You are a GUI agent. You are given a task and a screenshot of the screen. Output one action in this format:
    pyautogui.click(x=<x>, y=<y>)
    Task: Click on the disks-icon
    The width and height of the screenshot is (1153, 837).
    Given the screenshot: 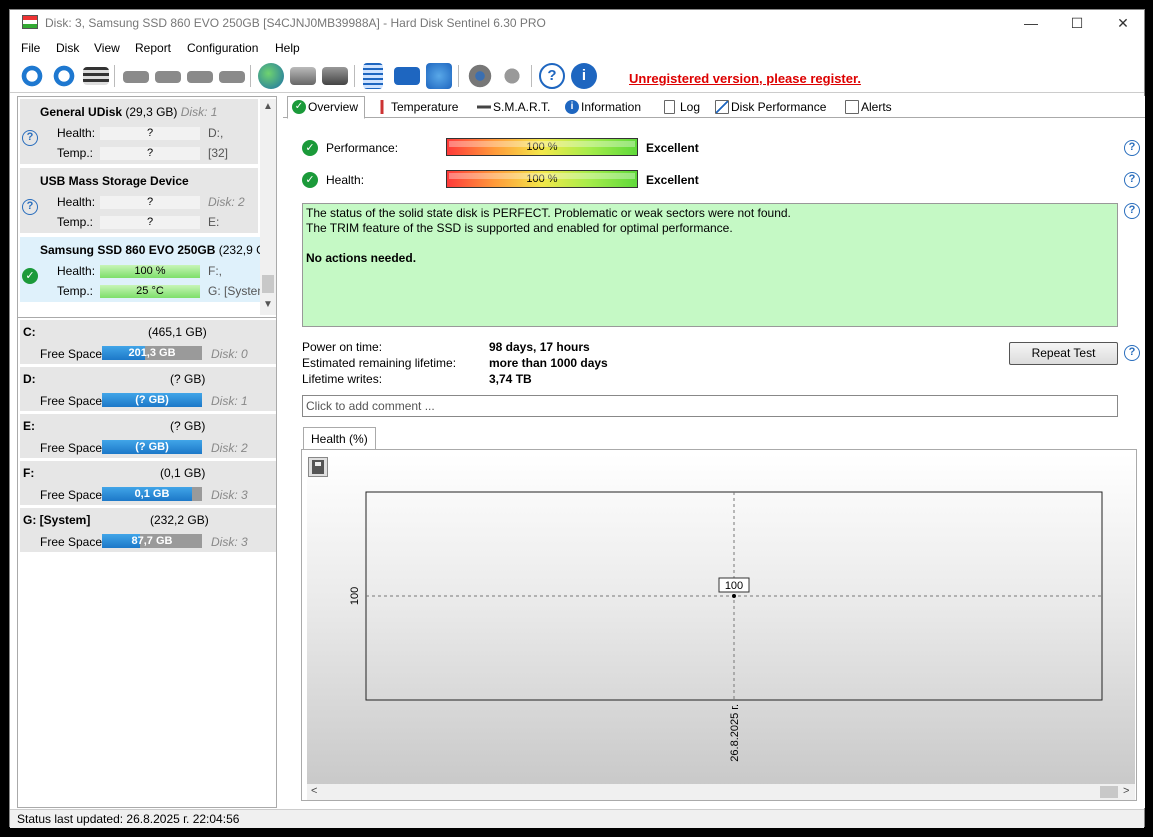 What is the action you would take?
    pyautogui.click(x=303, y=76)
    